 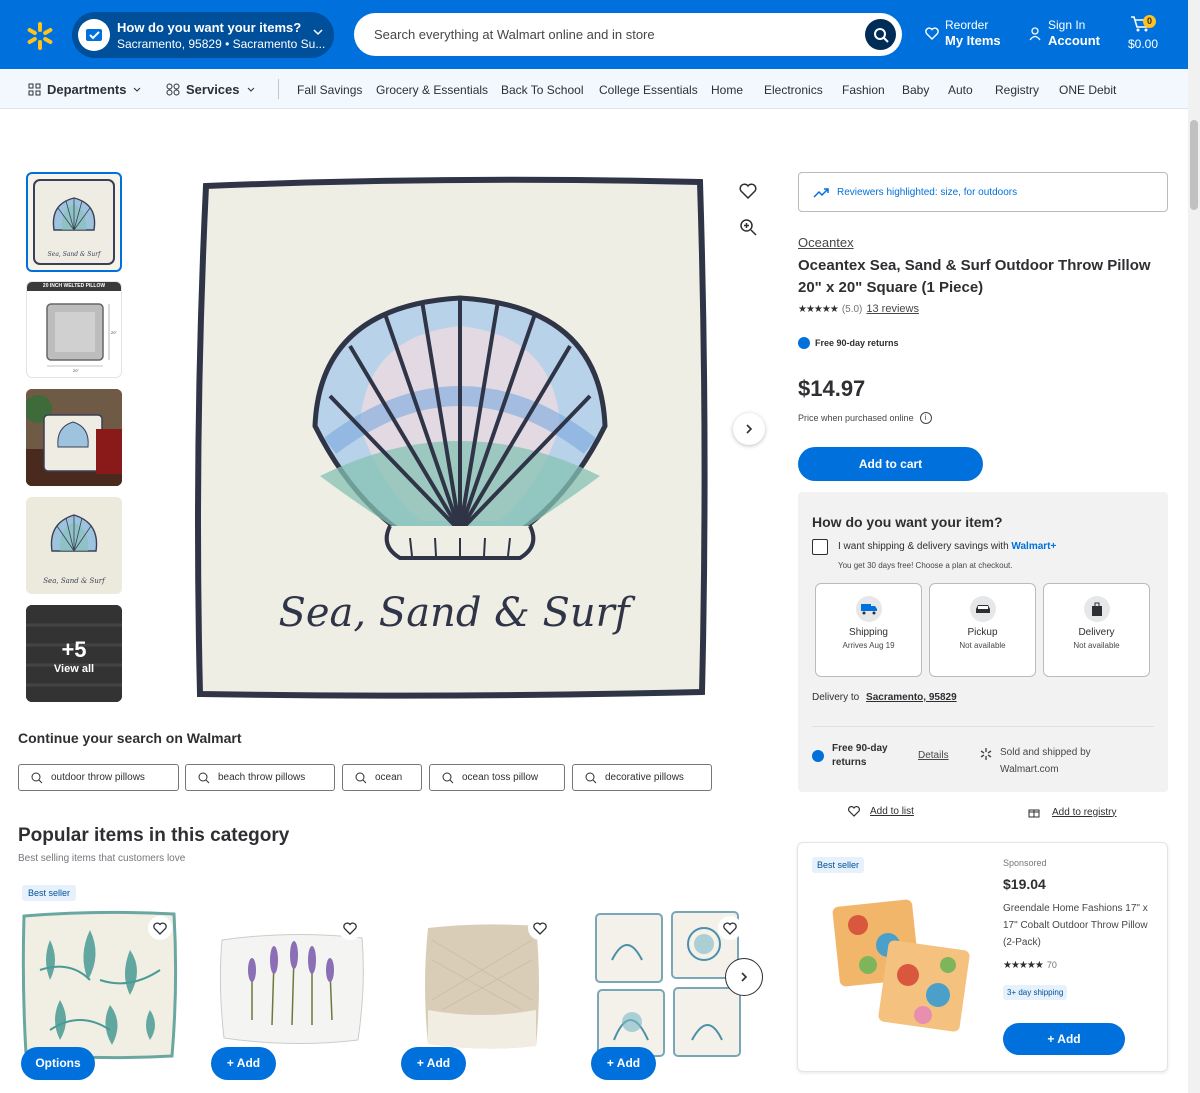 I want to click on cart-total: $0.00, so click(x=1143, y=44).